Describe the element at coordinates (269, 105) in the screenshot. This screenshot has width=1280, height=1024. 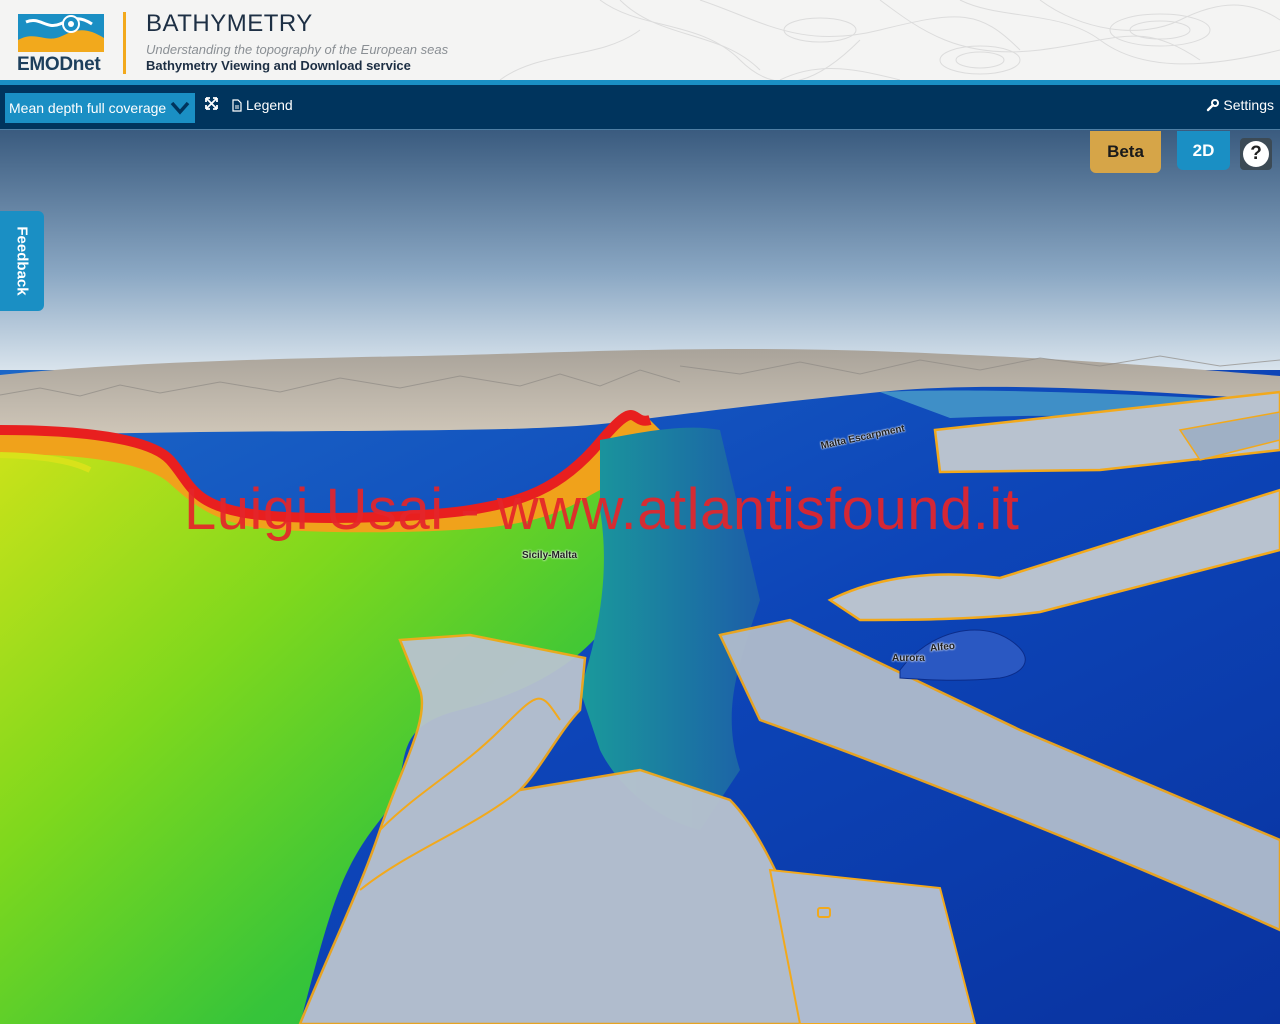
I see `legend-label: Legend` at that location.